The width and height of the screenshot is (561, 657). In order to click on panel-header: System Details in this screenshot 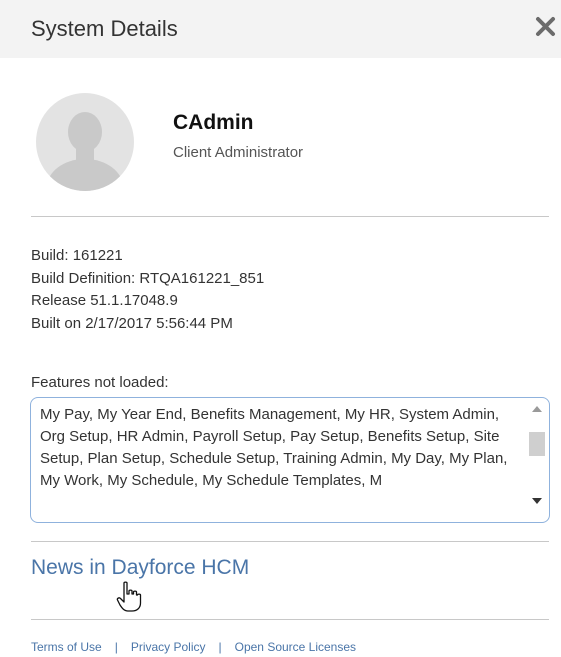, I will do `click(280, 29)`.